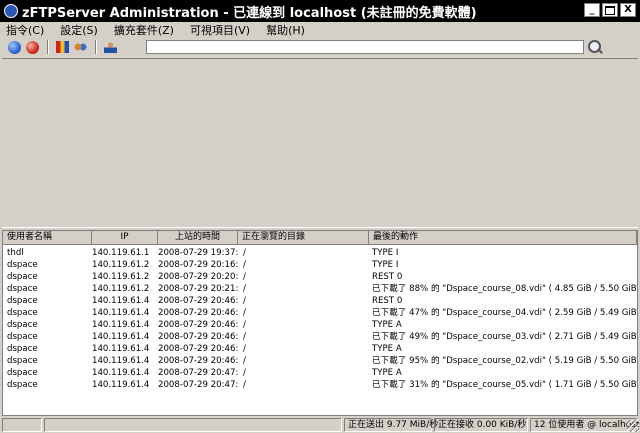  Describe the element at coordinates (285, 30) in the screenshot. I see `menu-help: 幫助(H)` at that location.